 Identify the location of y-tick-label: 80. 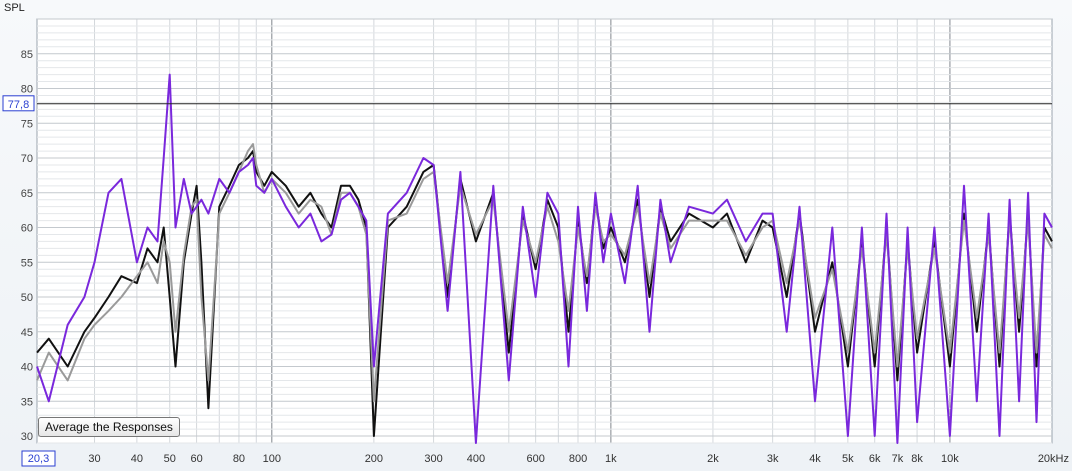
(27, 90).